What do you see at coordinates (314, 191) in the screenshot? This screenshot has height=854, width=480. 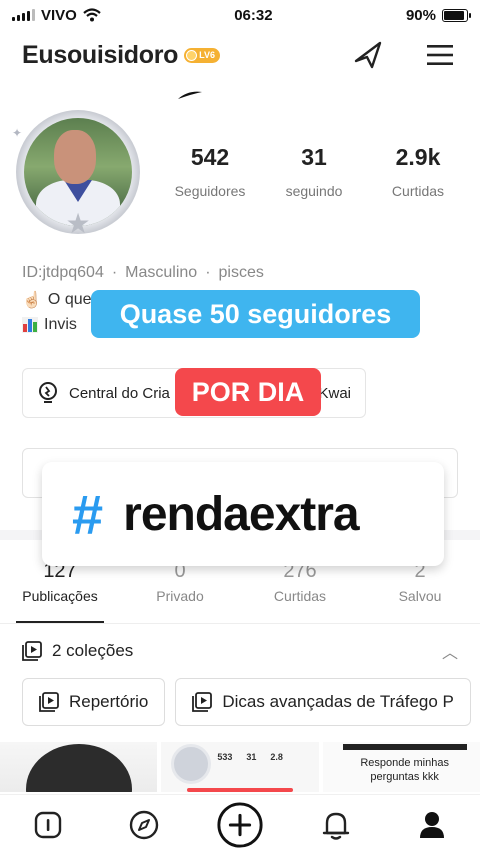 I see `stat-label: seguindo` at bounding box center [314, 191].